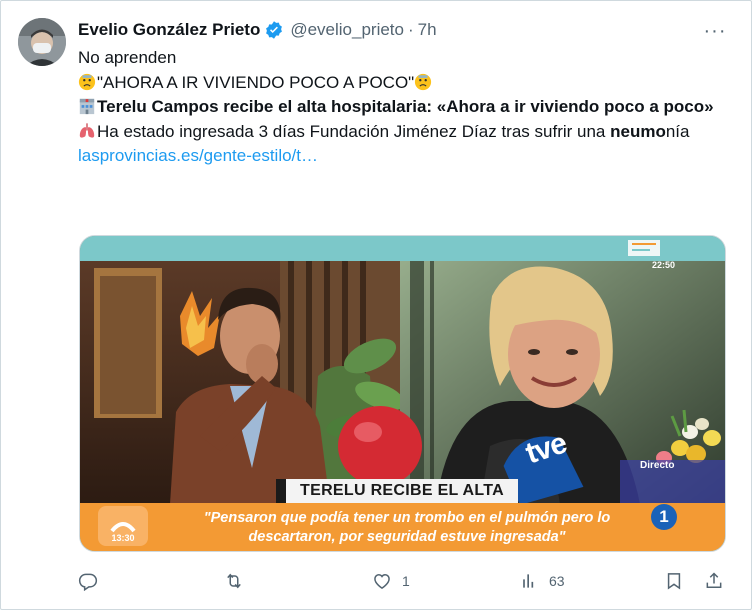  I want to click on program-logo-icon, so click(123, 527).